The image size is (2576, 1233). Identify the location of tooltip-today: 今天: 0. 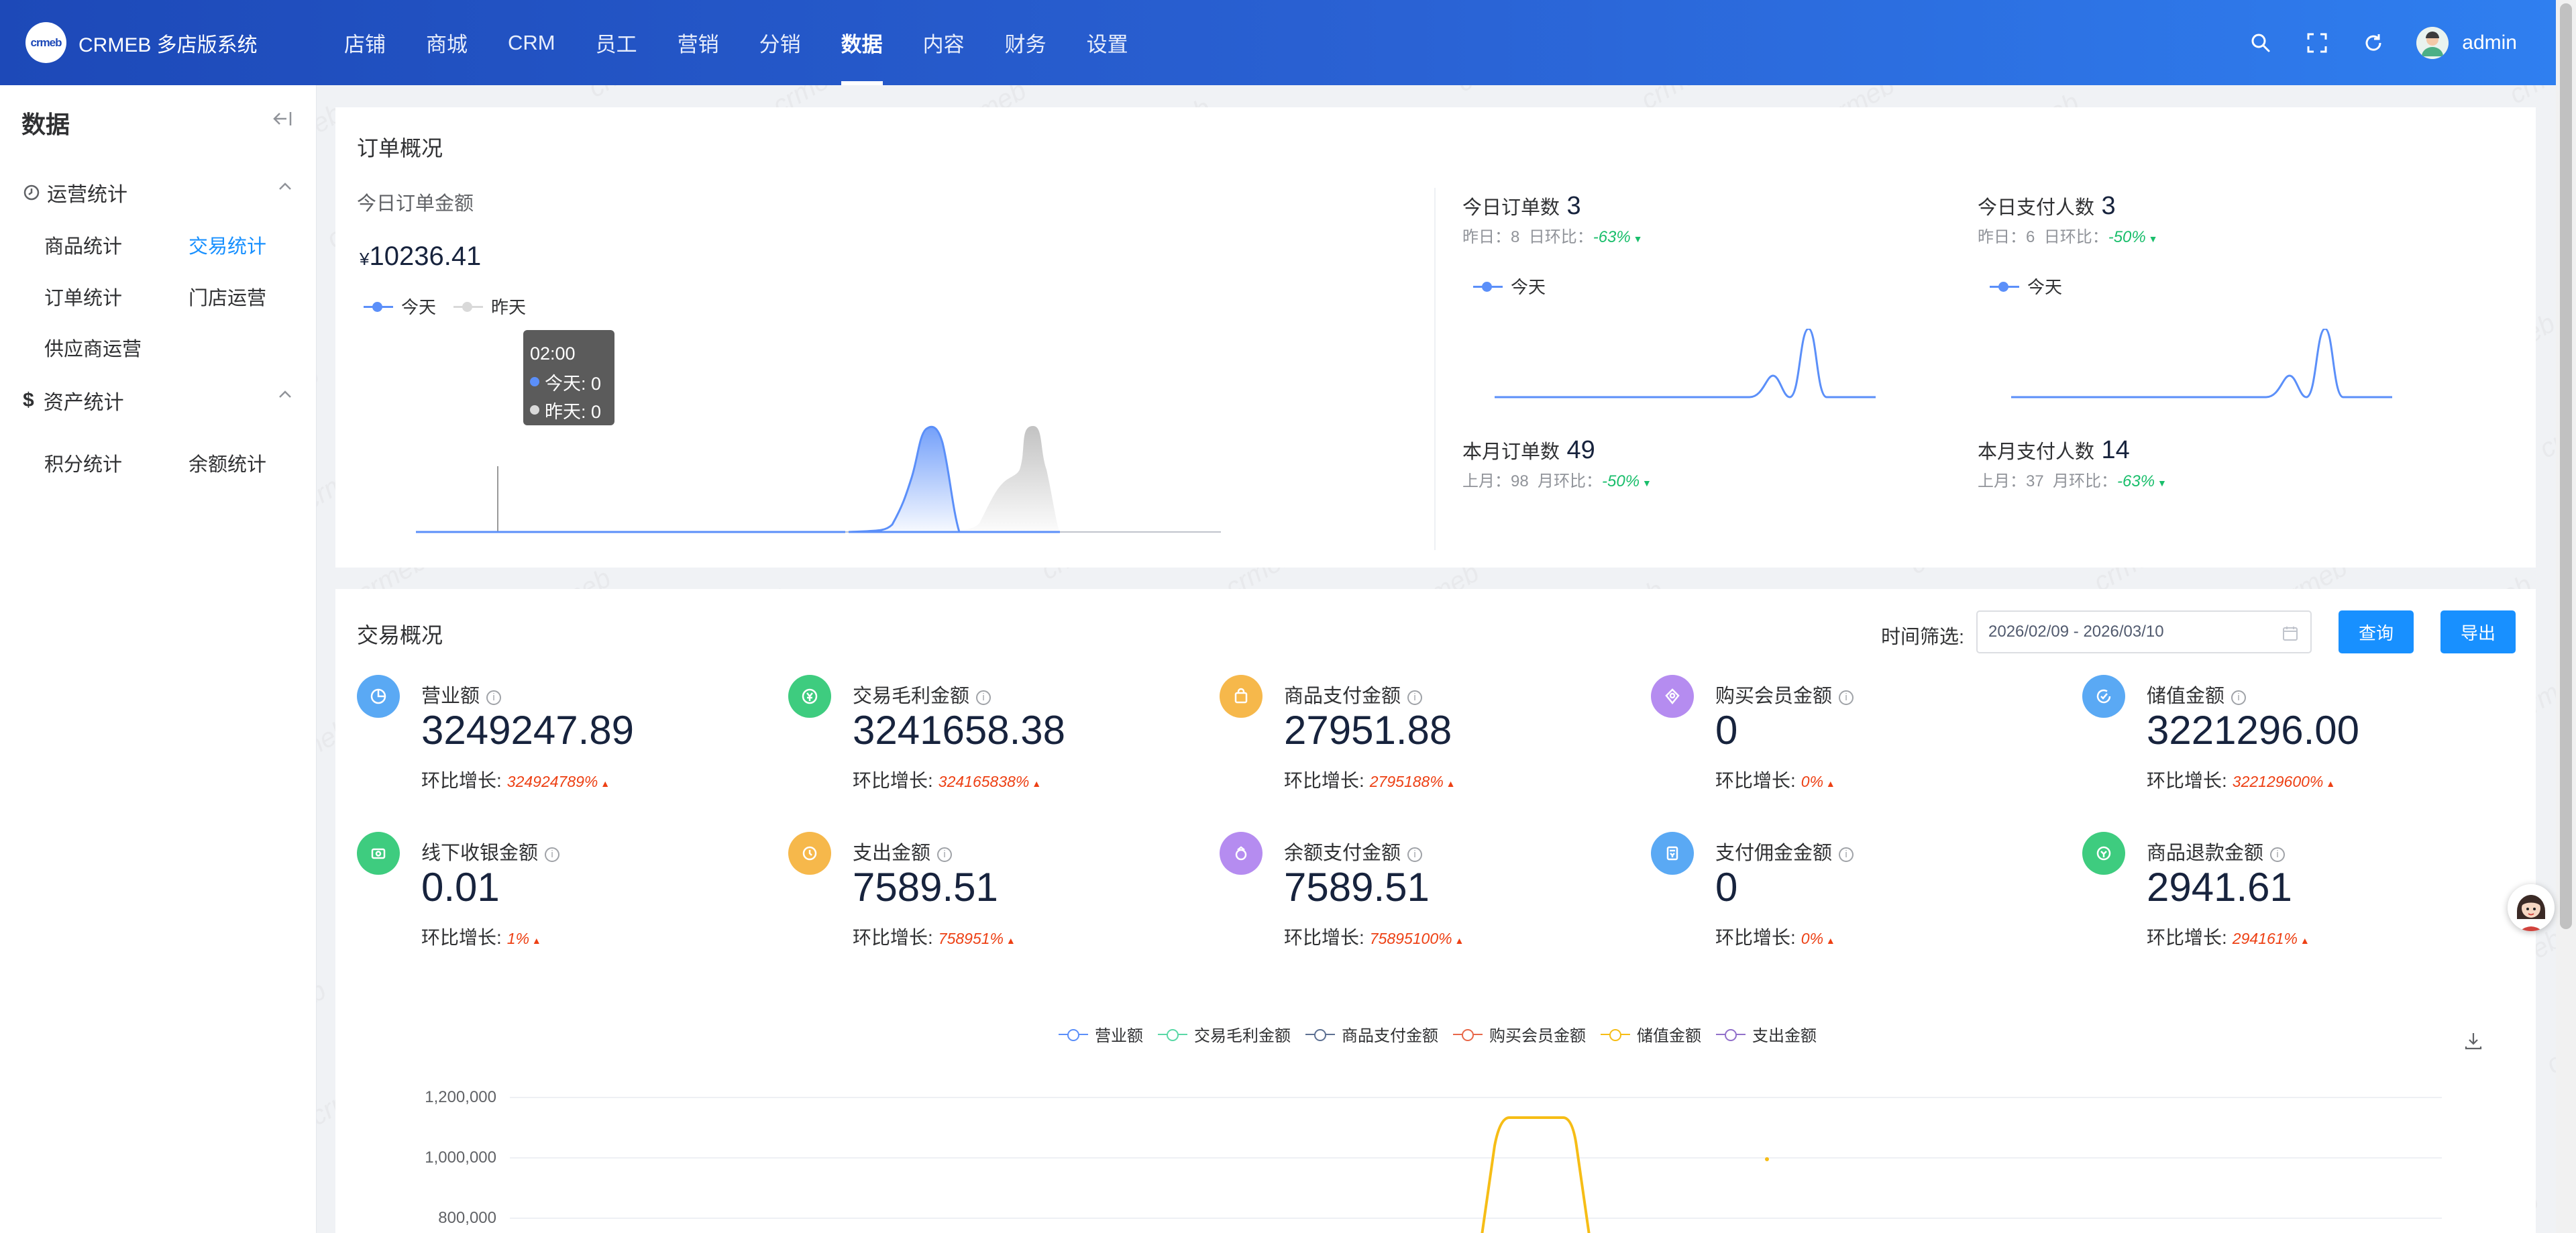
(569, 382).